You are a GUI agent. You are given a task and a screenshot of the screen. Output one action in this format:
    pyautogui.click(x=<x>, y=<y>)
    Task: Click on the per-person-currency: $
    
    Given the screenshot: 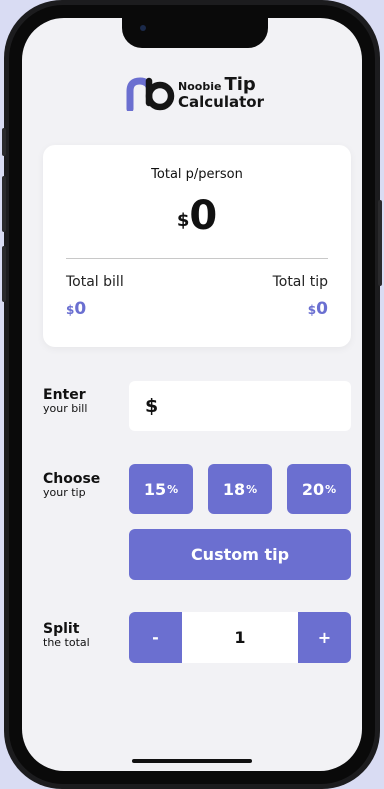 What is the action you would take?
    pyautogui.click(x=183, y=220)
    